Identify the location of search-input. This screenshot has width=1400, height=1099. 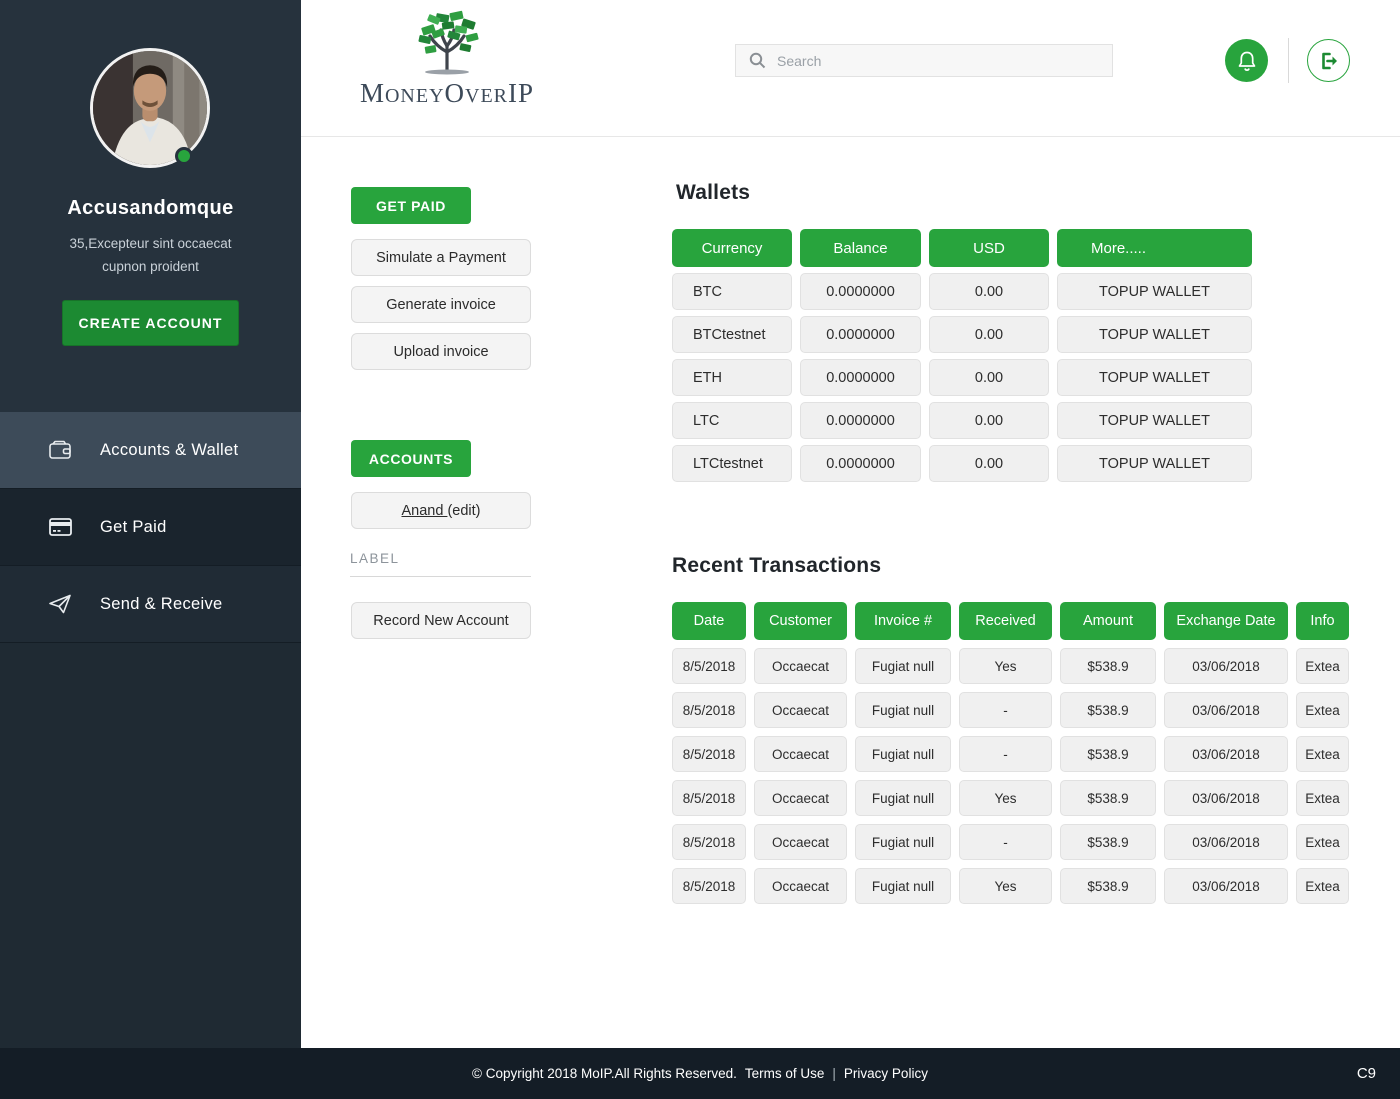
(944, 60).